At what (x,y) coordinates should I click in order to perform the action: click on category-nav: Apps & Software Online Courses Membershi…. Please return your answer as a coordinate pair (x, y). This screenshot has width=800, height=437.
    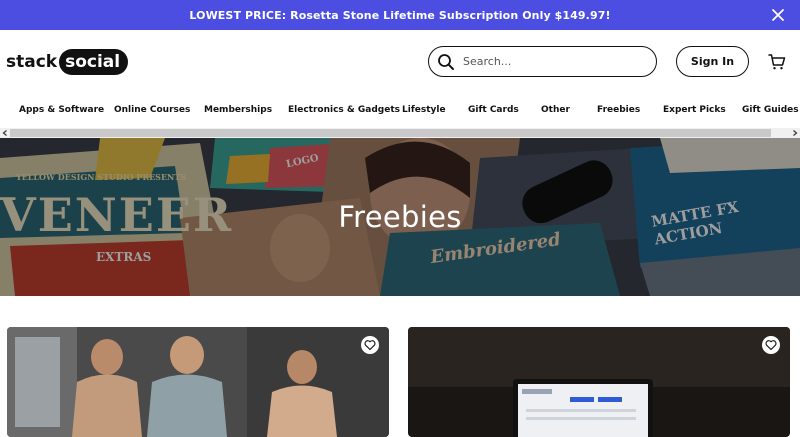
    Looking at the image, I should click on (400, 111).